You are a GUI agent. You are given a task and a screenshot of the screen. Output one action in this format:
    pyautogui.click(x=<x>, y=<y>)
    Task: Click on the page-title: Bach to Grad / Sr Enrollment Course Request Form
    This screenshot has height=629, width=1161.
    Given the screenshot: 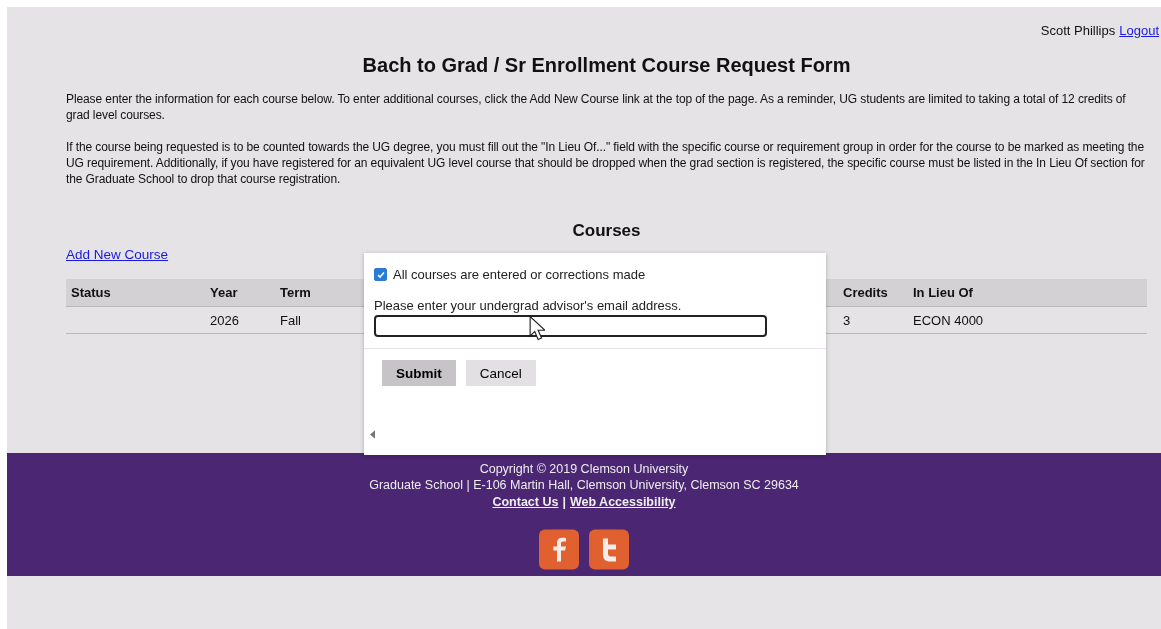 What is the action you would take?
    pyautogui.click(x=606, y=65)
    